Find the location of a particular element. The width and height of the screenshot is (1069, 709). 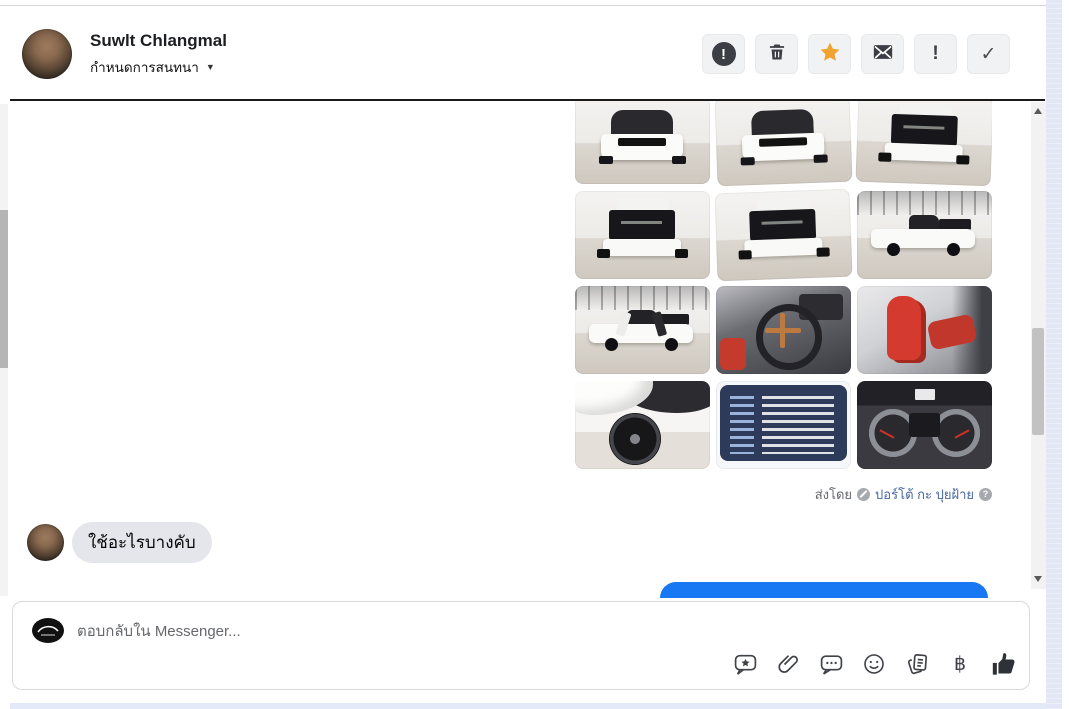

circle-exclamation-icon: ! is located at coordinates (723, 54).